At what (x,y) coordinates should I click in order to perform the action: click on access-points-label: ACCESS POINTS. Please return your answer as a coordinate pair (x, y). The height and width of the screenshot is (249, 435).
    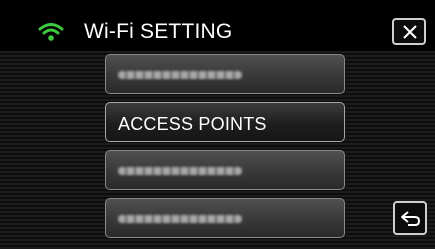
    Looking at the image, I should click on (192, 124).